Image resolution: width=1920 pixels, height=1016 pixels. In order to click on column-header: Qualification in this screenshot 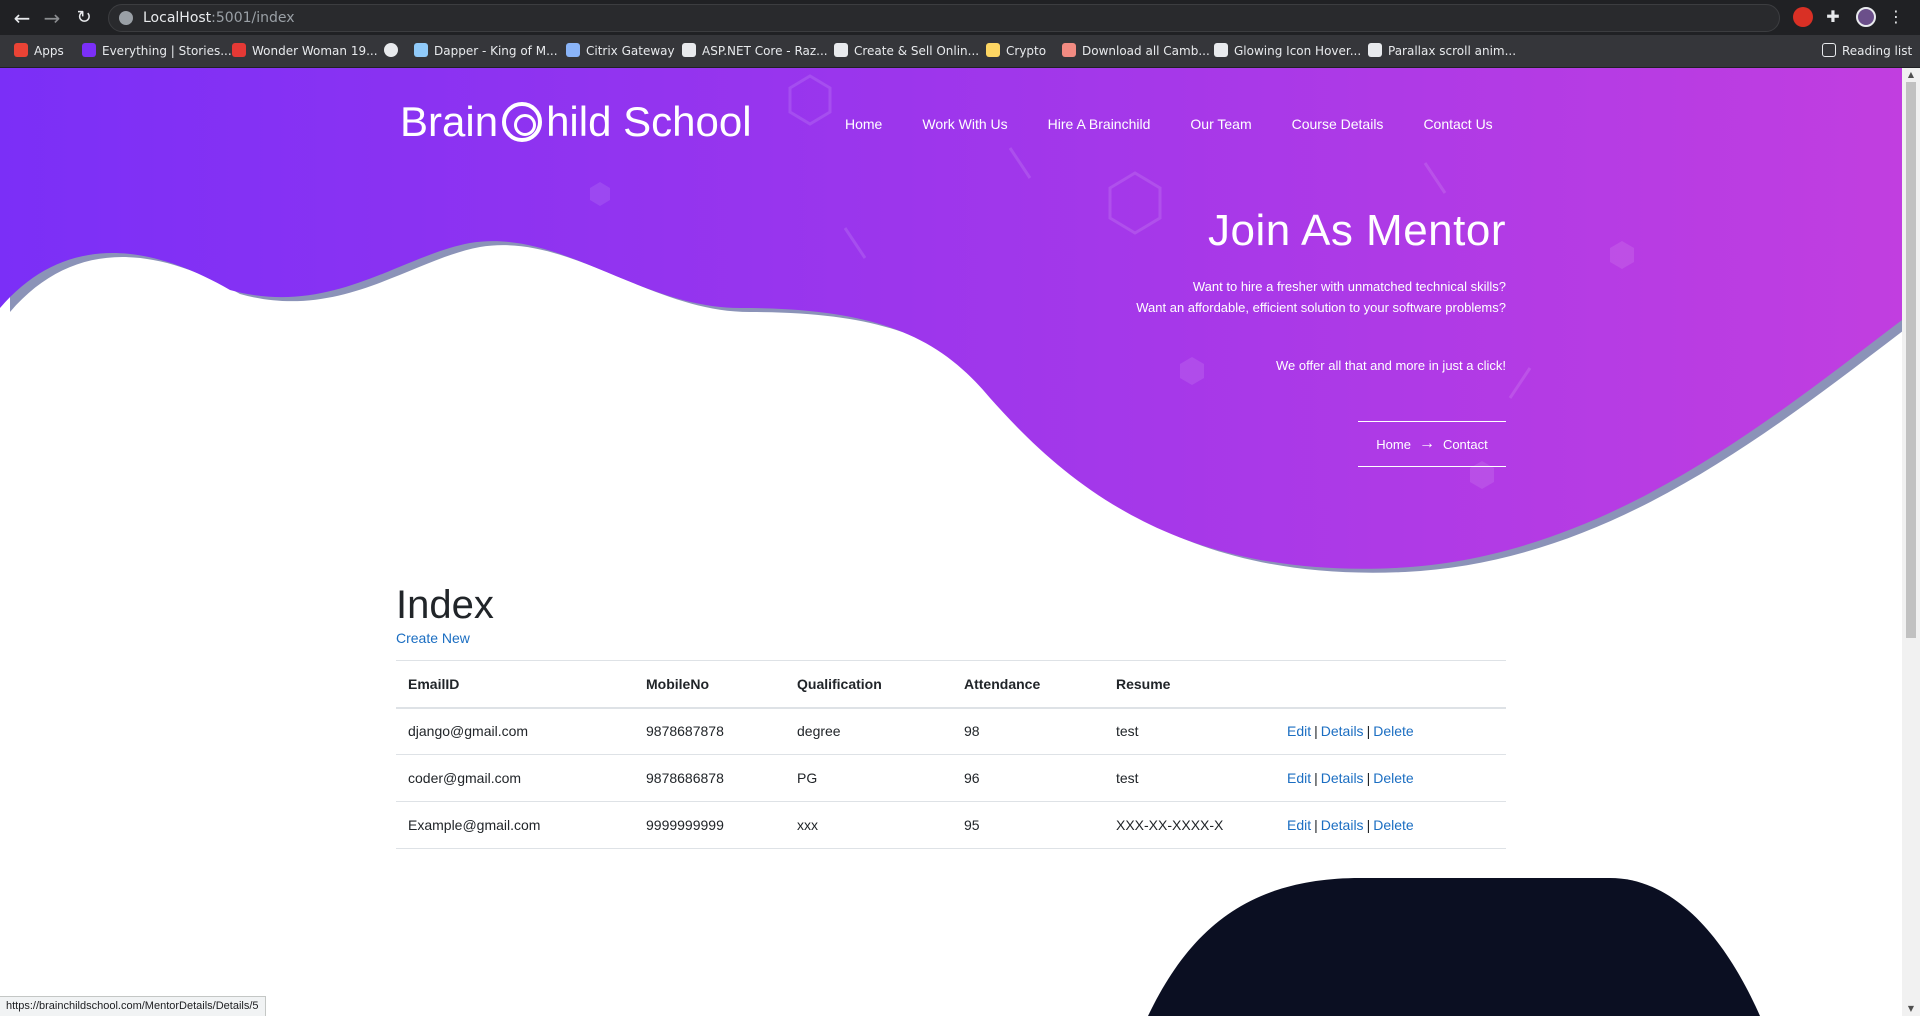, I will do `click(868, 684)`.